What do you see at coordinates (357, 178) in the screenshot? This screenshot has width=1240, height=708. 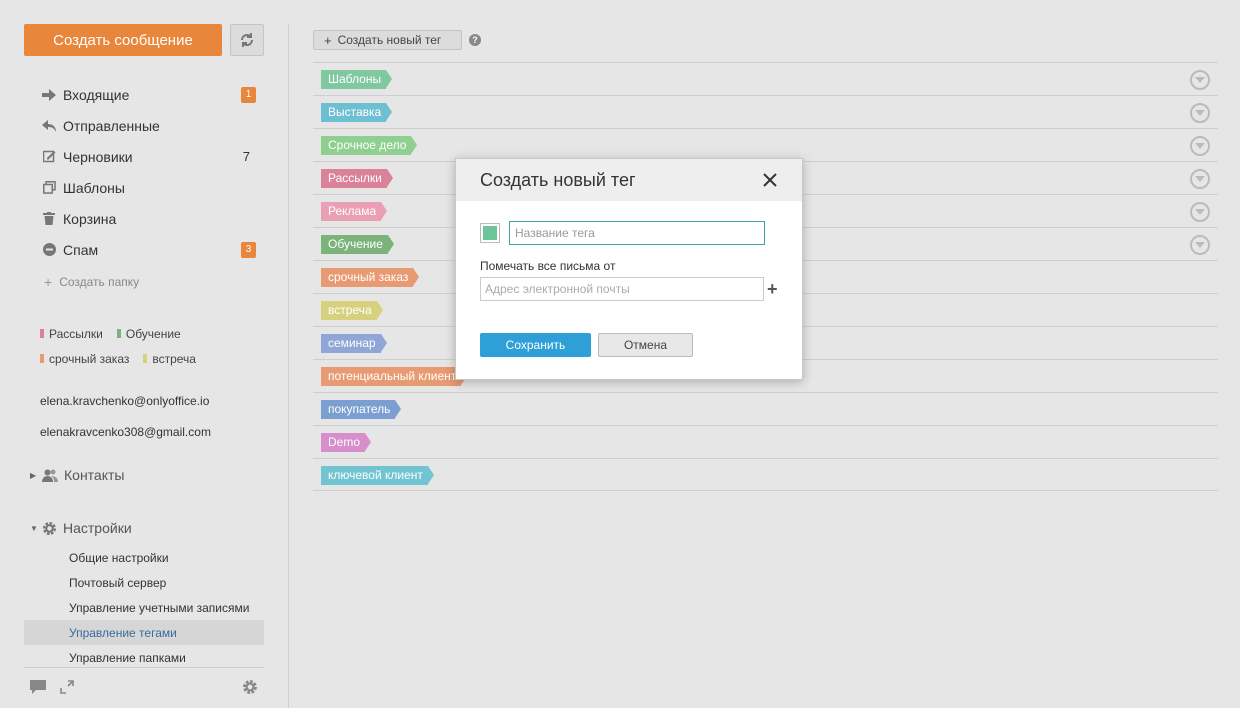 I see `tag-pill: Рассылки` at bounding box center [357, 178].